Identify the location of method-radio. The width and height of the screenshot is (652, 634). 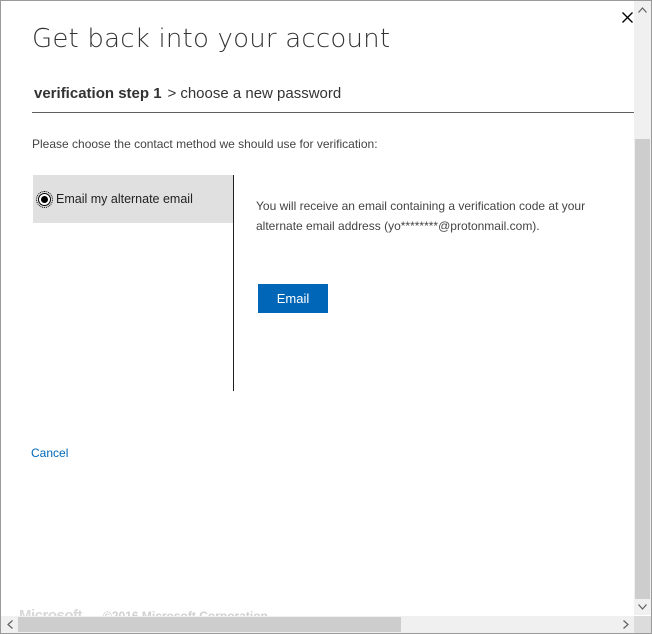
(44, 199).